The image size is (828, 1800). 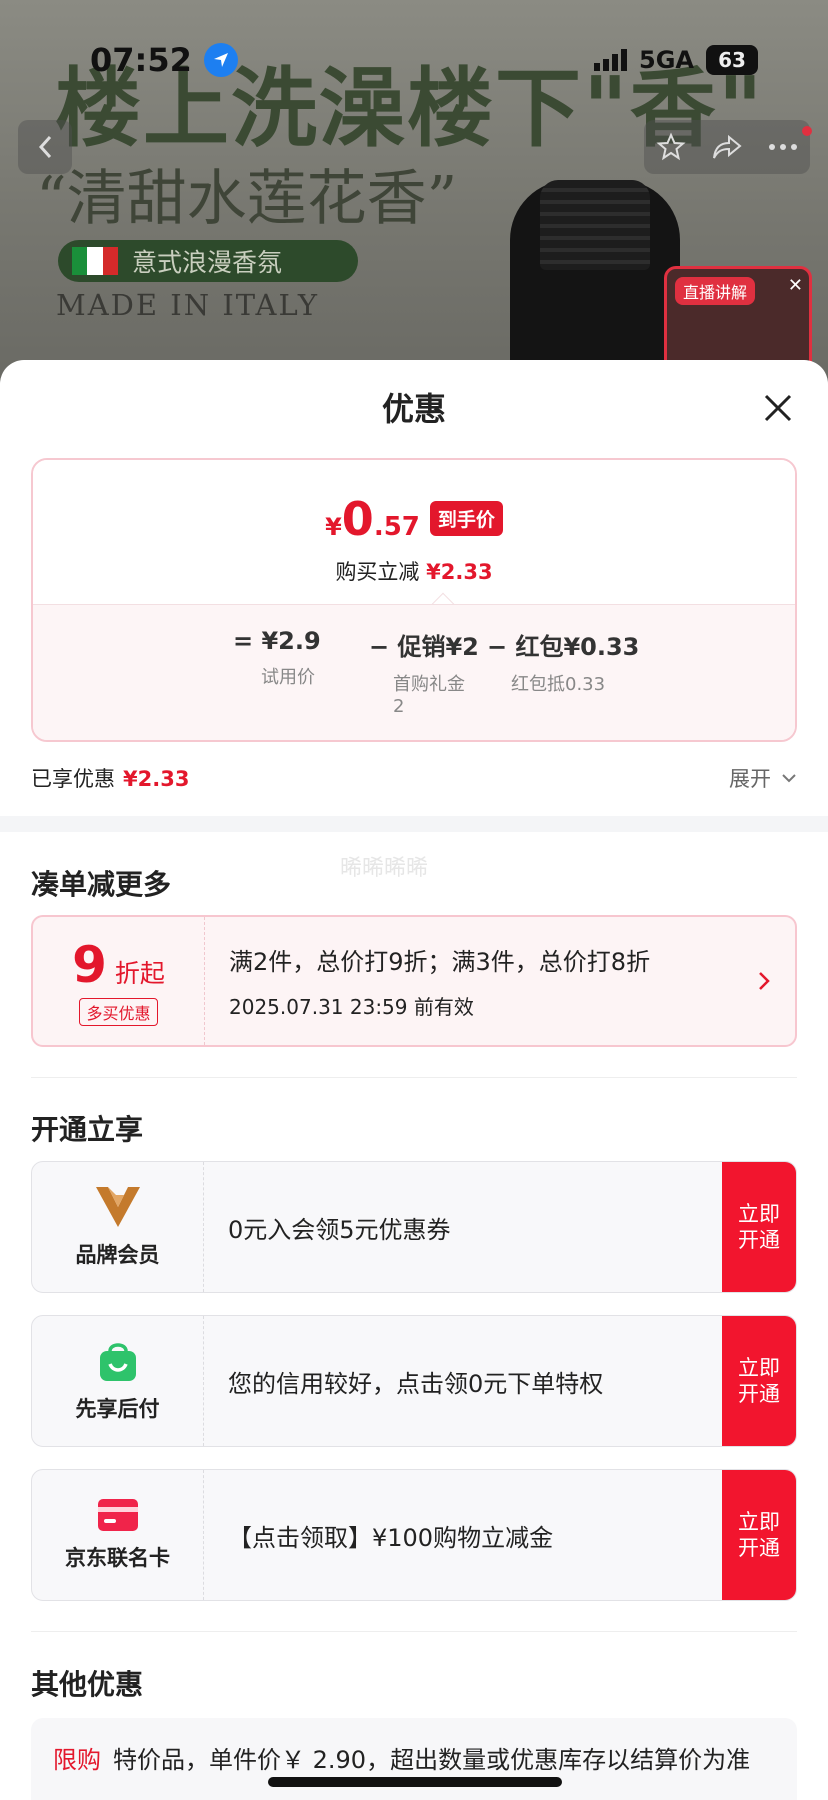 What do you see at coordinates (351, 1007) in the screenshot?
I see `bundle-validity: 2025.07.31 23:59 前有效` at bounding box center [351, 1007].